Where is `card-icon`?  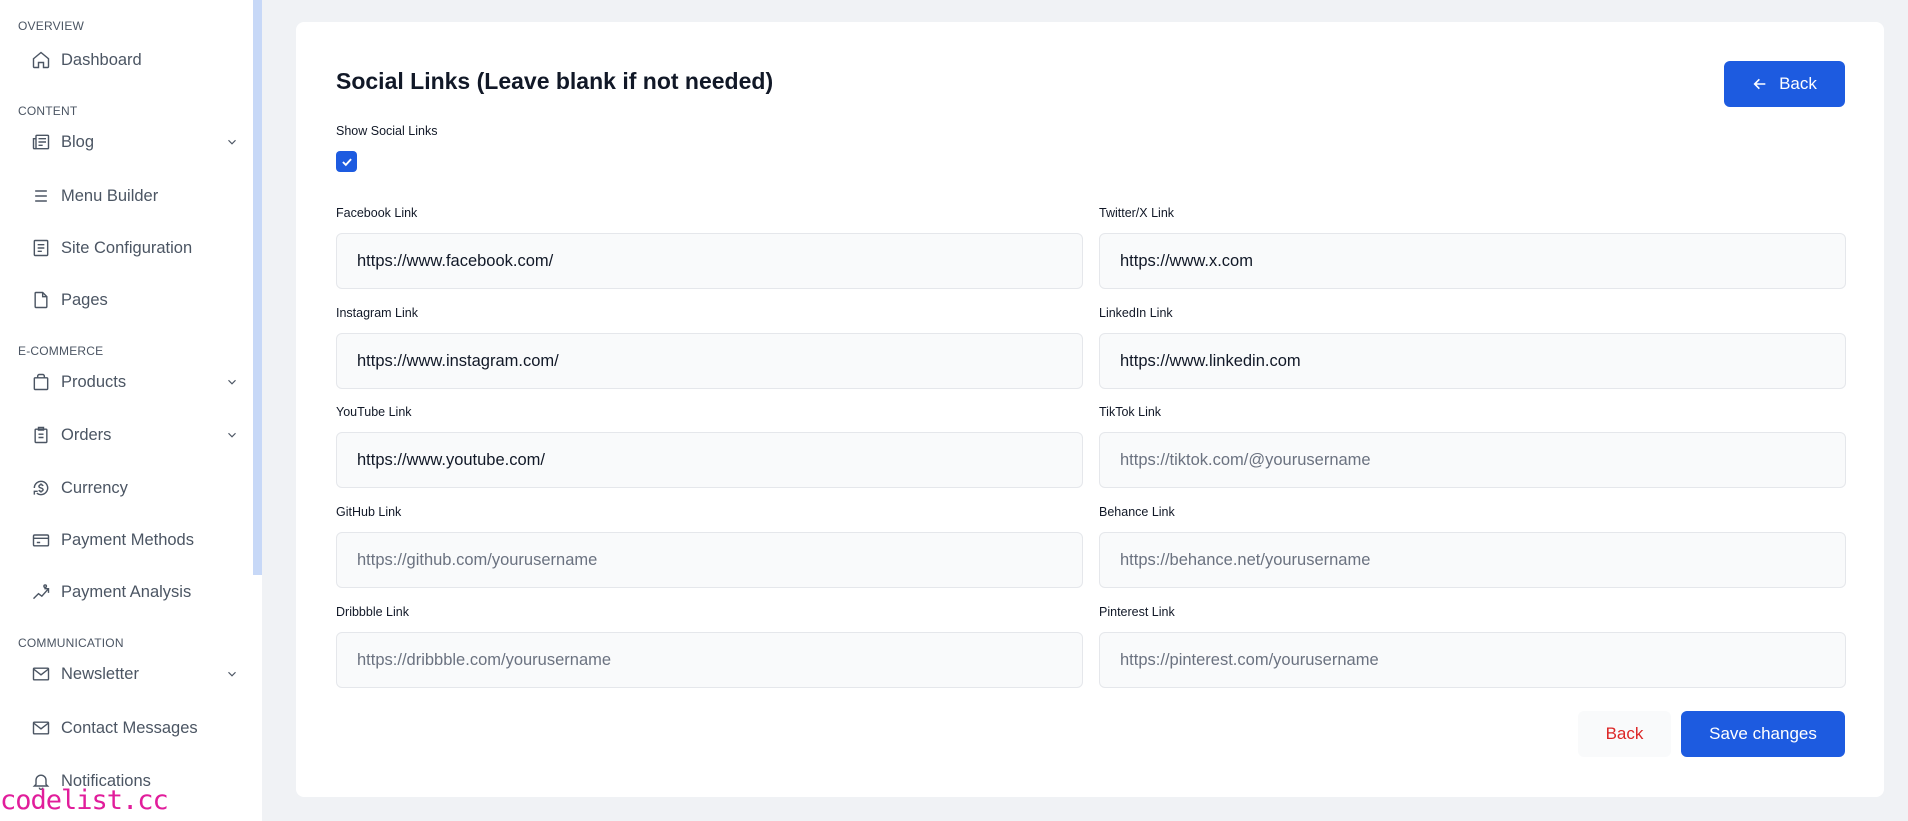 card-icon is located at coordinates (41, 540).